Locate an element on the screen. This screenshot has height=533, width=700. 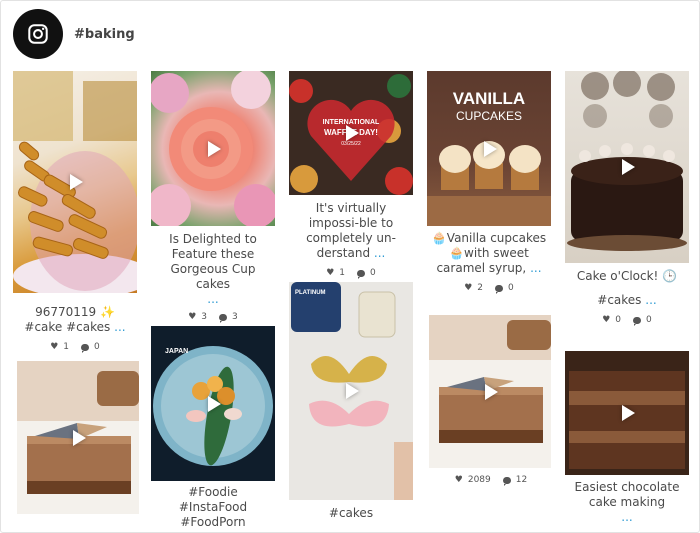
comments-count: 3 is located at coordinates (235, 317).